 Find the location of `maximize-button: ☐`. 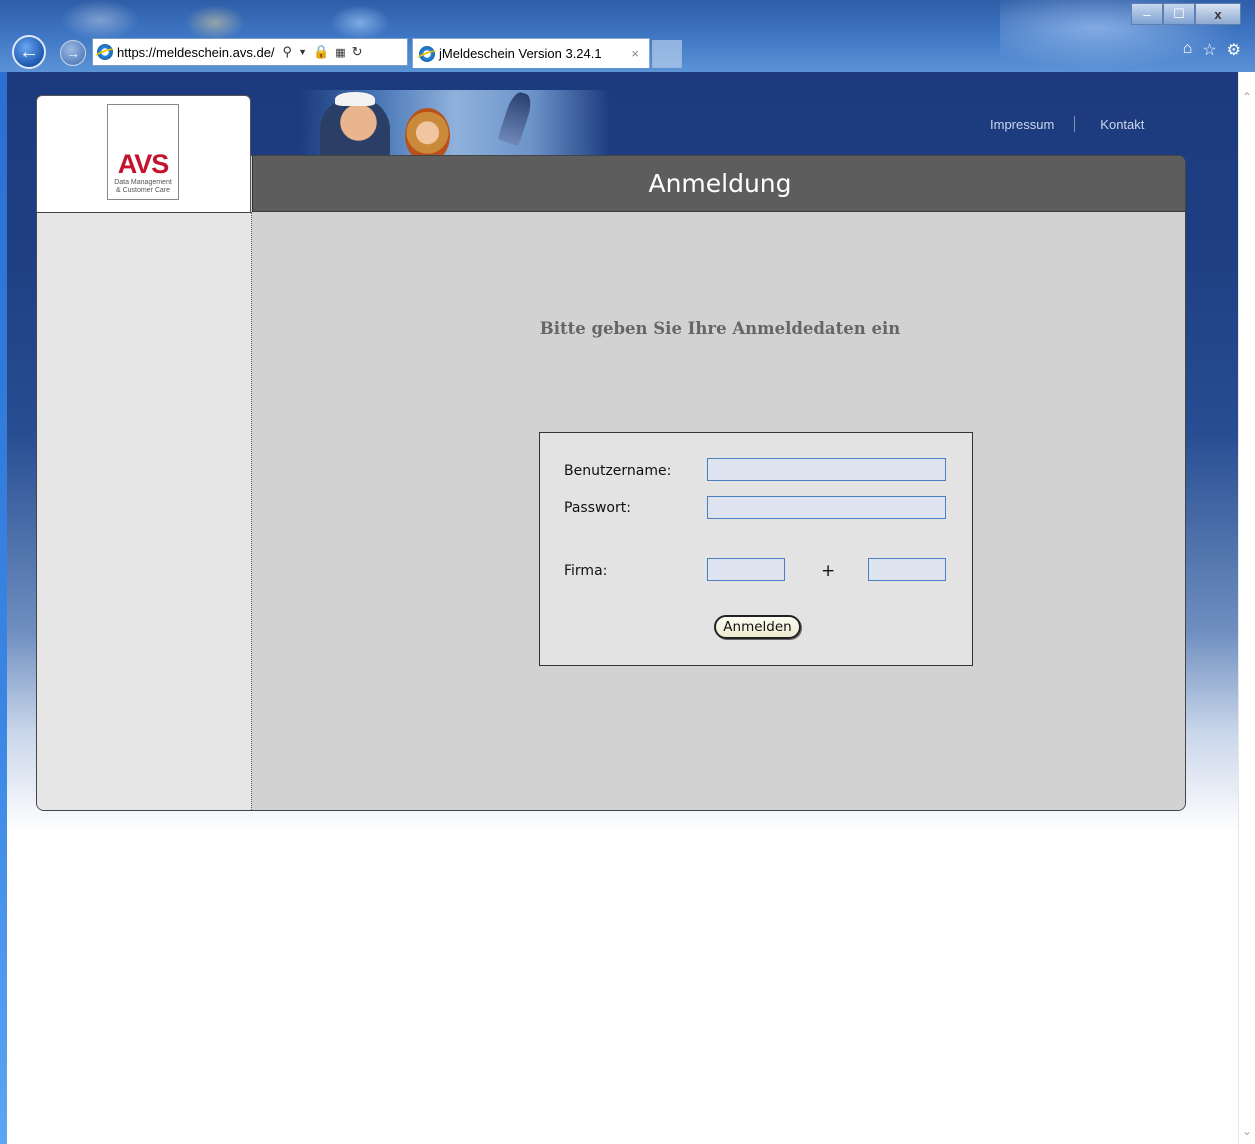

maximize-button: ☐ is located at coordinates (1179, 14).